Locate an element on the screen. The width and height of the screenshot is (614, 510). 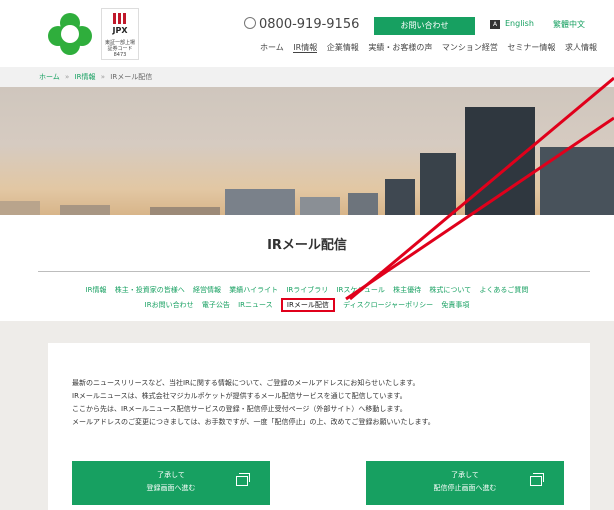
clover-logo-icon is located at coordinates (70, 34).